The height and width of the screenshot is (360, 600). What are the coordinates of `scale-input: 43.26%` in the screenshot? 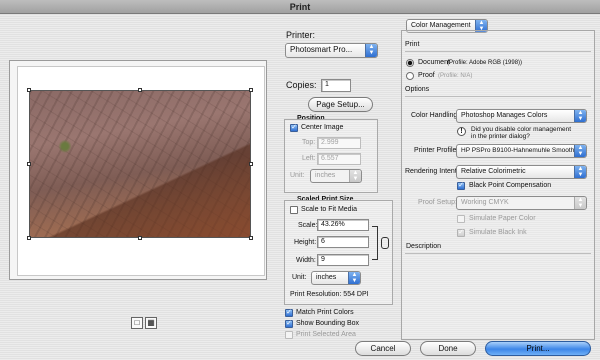 It's located at (343, 225).